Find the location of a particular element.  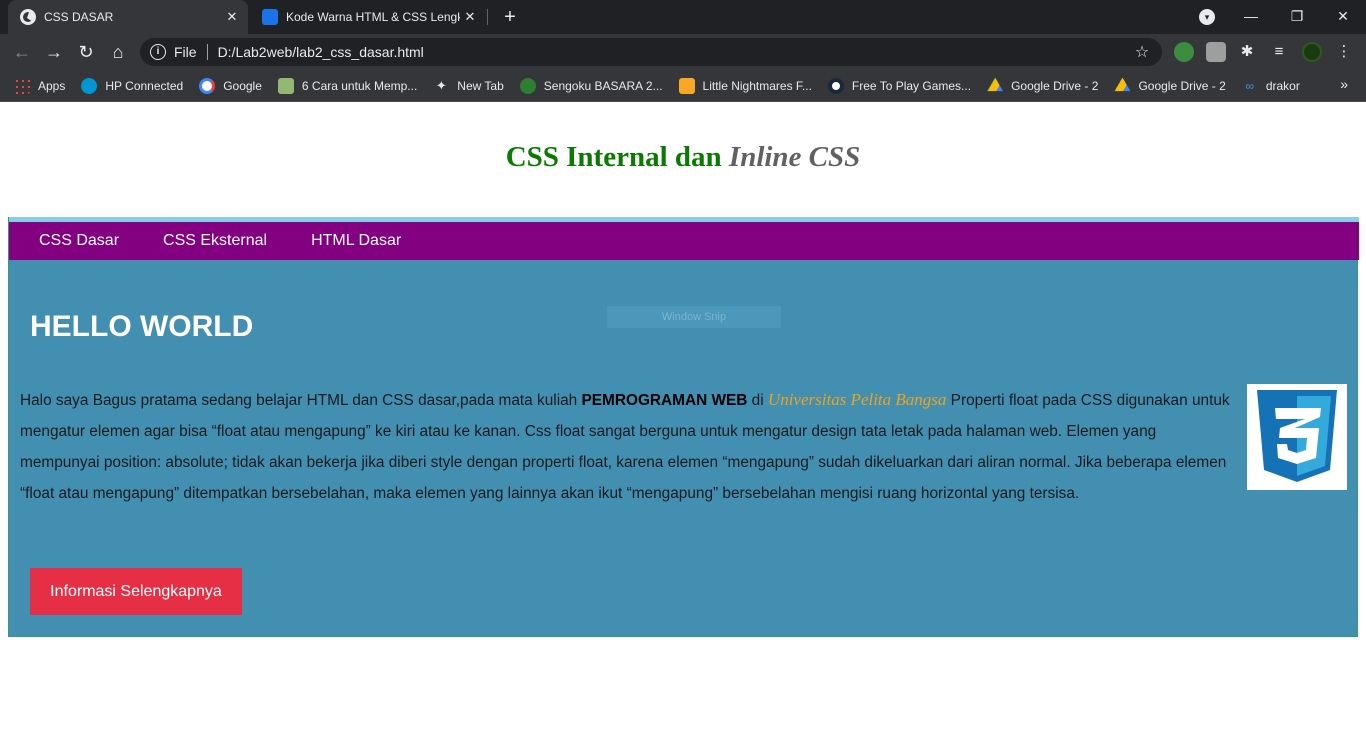

more-info-button: Informasi Selengkapnya is located at coordinates (136, 591).